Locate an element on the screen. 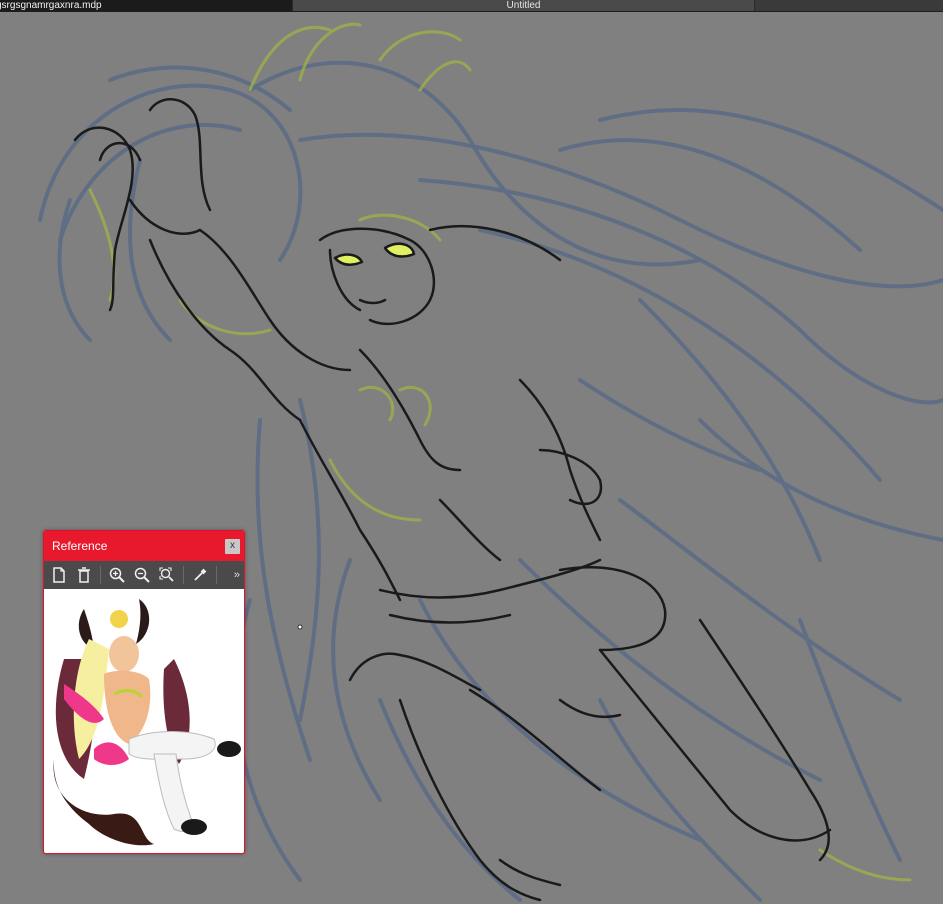 Image resolution: width=943 pixels, height=904 pixels. close-button: x is located at coordinates (232, 546).